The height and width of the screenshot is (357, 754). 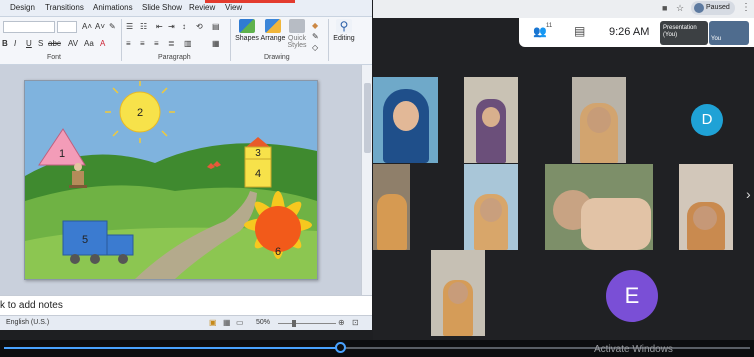 What do you see at coordinates (171, 44) in the screenshot?
I see `justify-icon: ≣` at bounding box center [171, 44].